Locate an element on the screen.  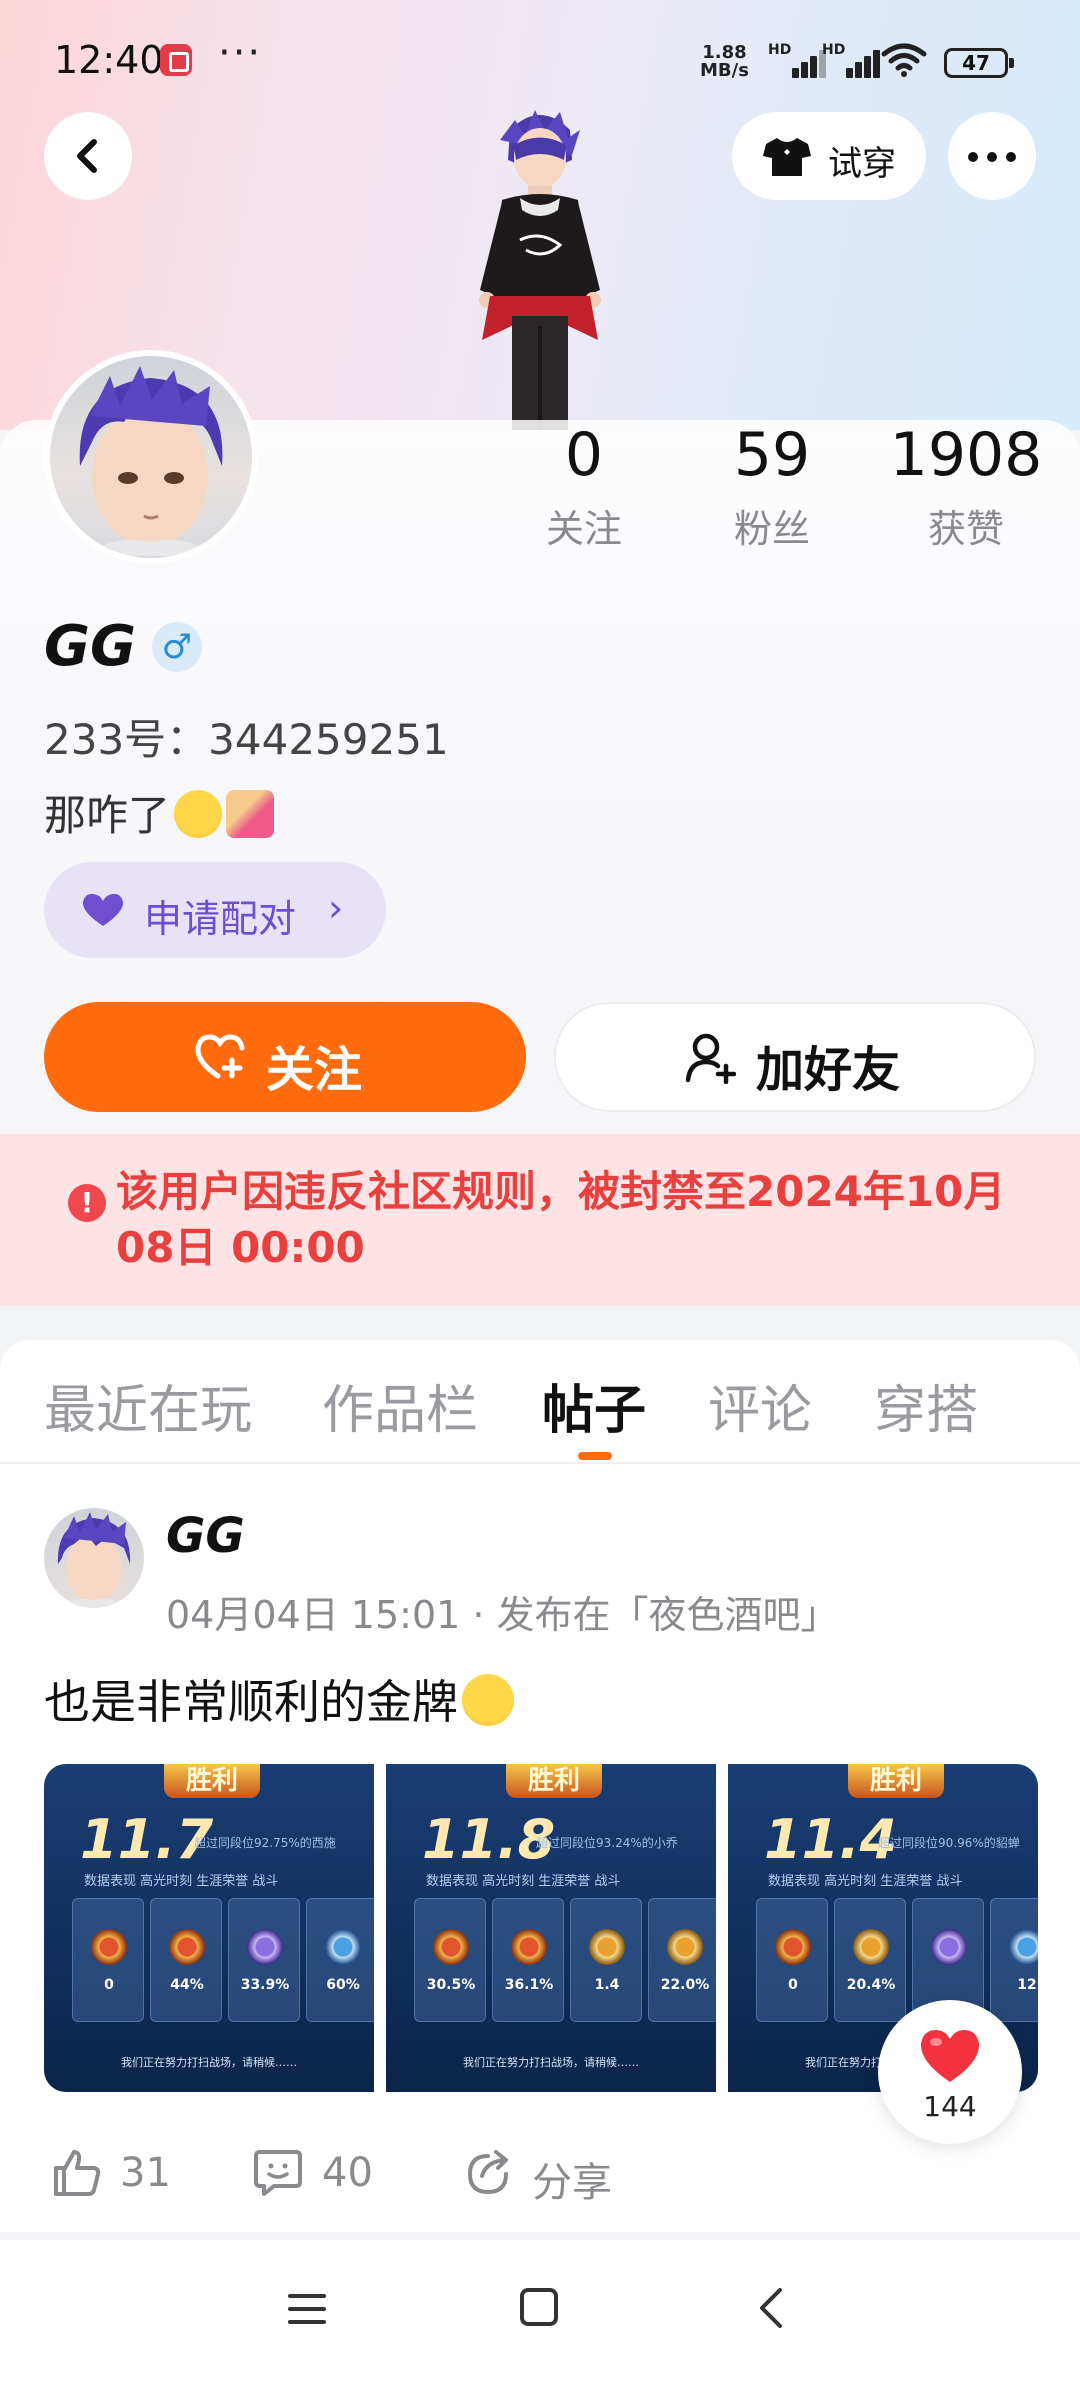
stat-followers: 59 粉丝 is located at coordinates (772, 486).